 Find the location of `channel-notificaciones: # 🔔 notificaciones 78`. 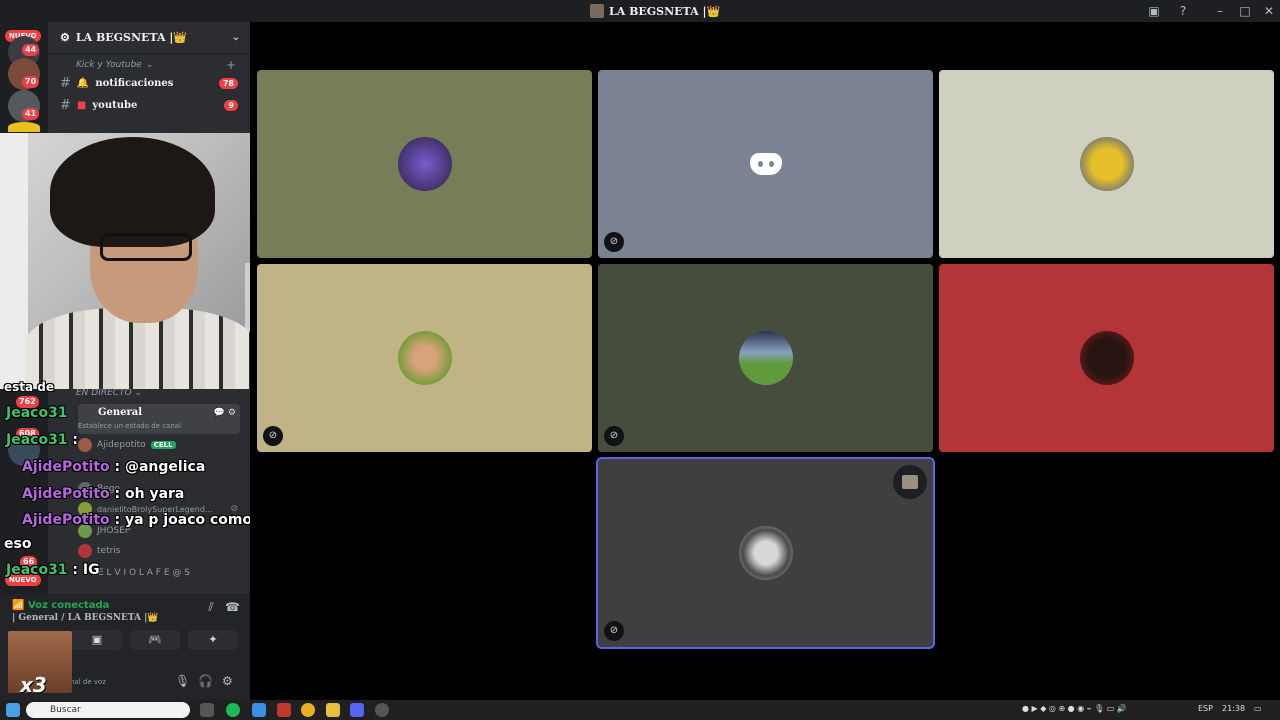

channel-notificaciones: # 🔔 notificaciones 78 is located at coordinates (149, 83).